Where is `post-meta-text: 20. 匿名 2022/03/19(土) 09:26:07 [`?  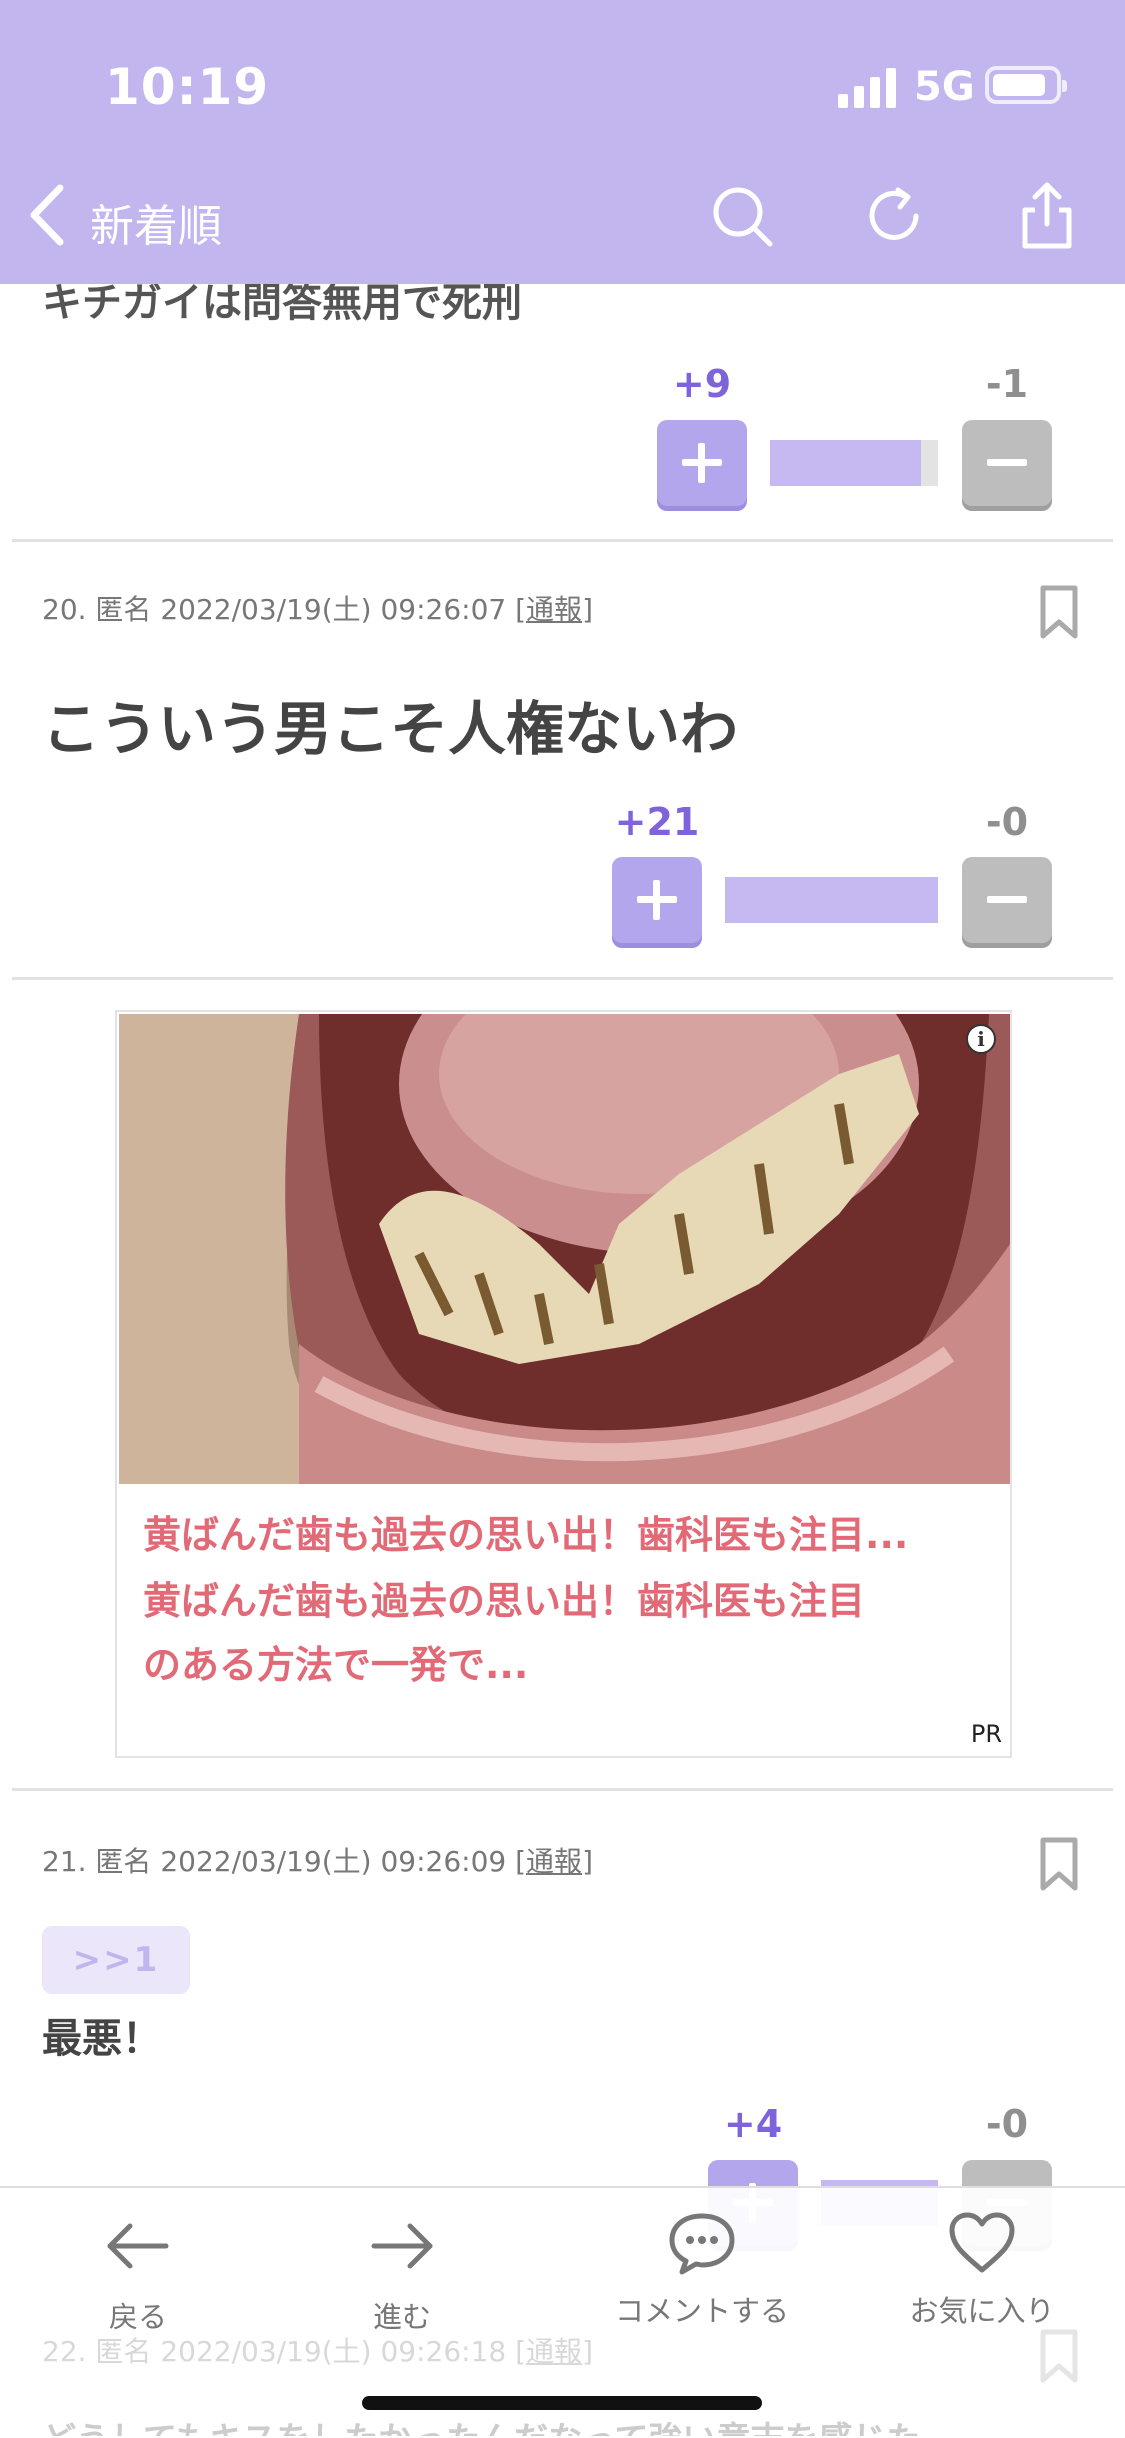 post-meta-text: 20. 匿名 2022/03/19(土) 09:26:07 [ is located at coordinates (284, 609).